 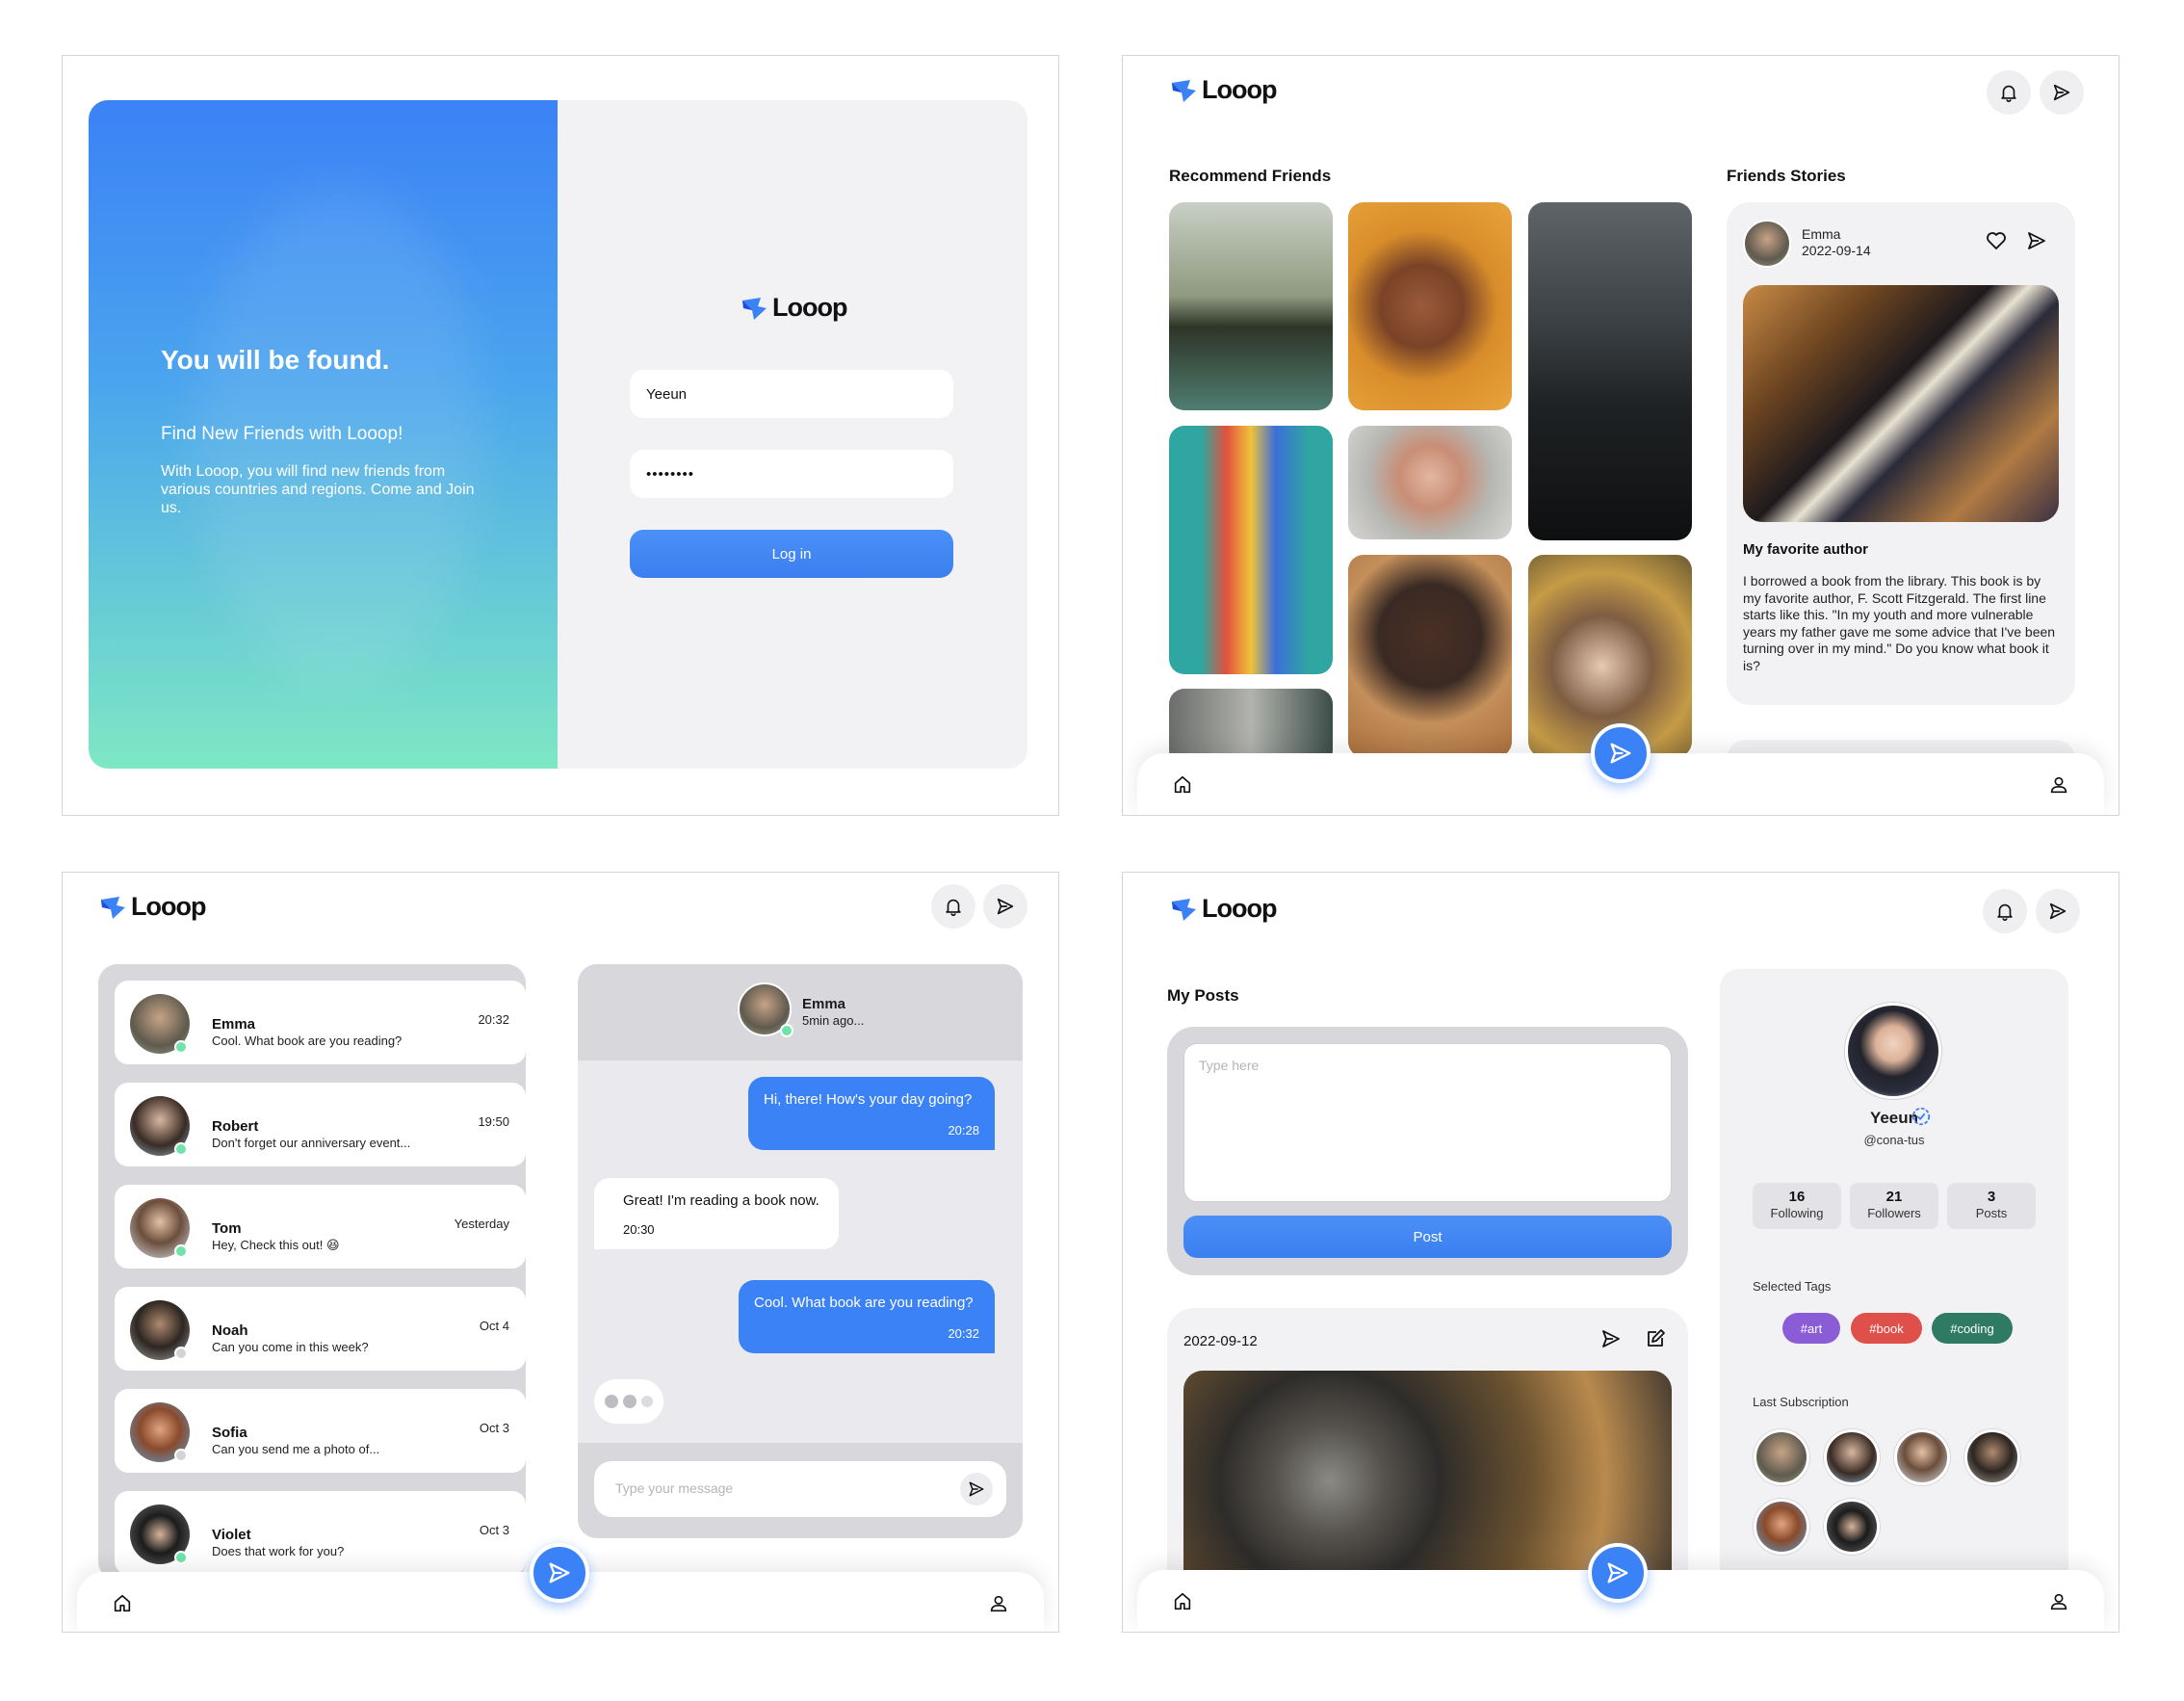 I want to click on posts-stat: 3 Posts, so click(x=1991, y=1206).